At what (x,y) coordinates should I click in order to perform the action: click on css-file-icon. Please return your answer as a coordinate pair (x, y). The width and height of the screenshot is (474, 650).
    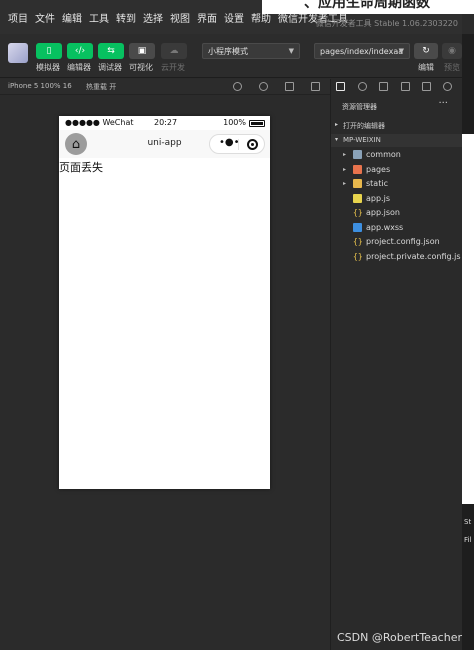
    Looking at the image, I should click on (357, 227).